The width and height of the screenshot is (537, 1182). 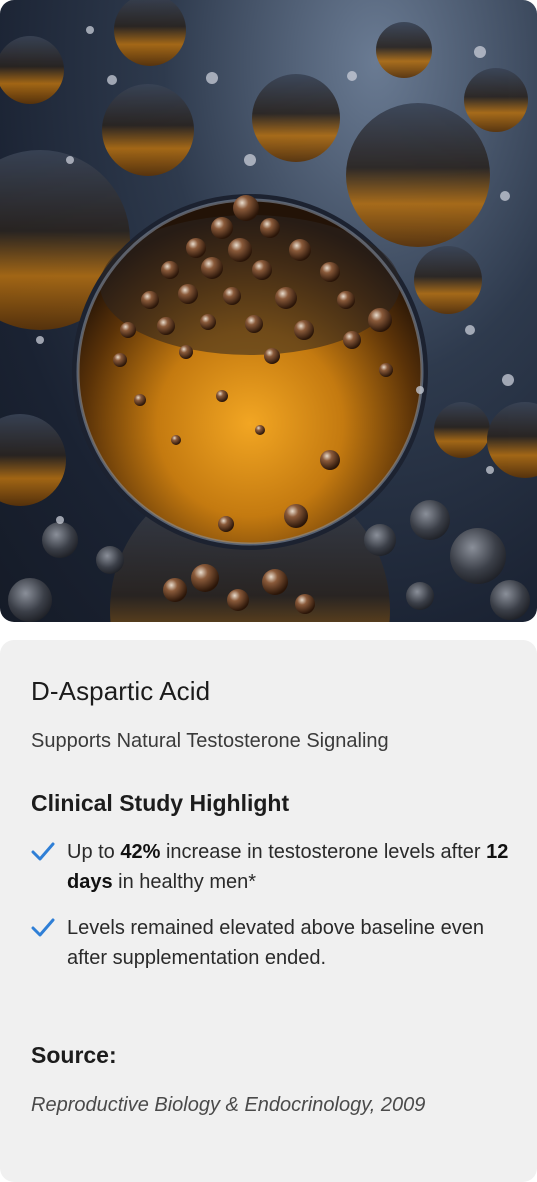 I want to click on ingredient-title: D-Aspartic Acid, so click(x=121, y=691).